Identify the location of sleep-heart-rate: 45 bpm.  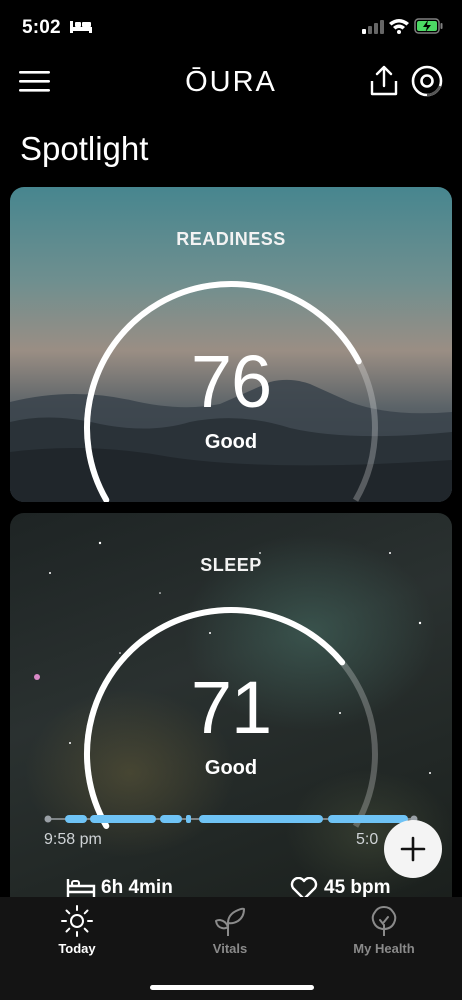
(357, 887).